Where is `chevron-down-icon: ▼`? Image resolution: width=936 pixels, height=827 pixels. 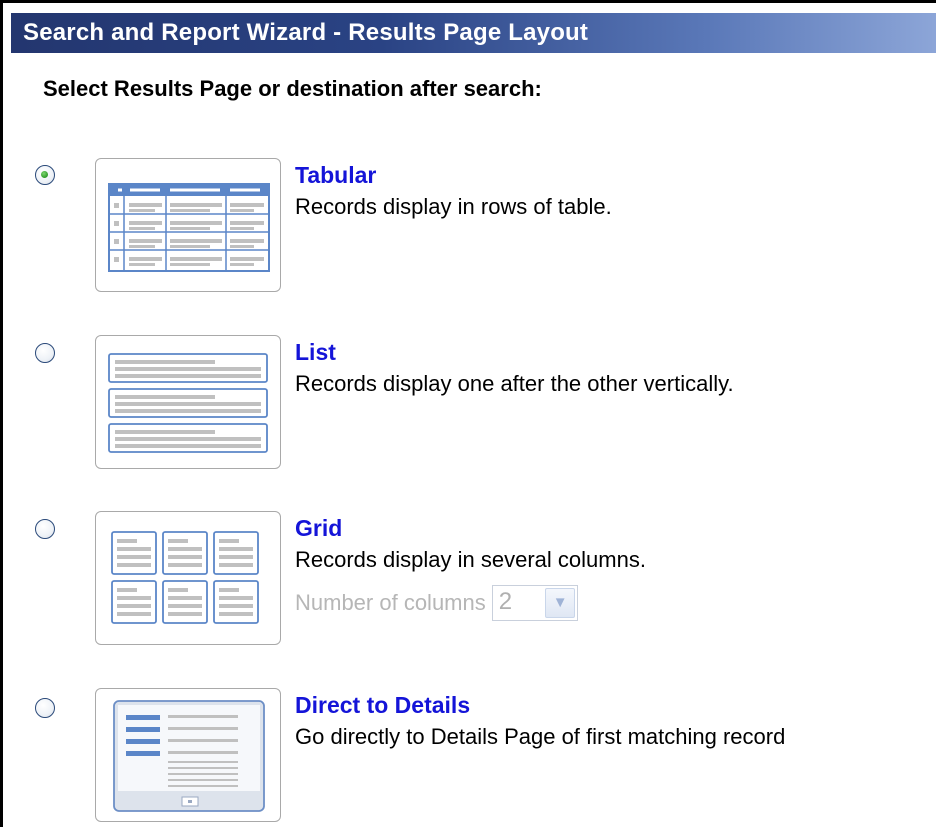 chevron-down-icon: ▼ is located at coordinates (560, 602).